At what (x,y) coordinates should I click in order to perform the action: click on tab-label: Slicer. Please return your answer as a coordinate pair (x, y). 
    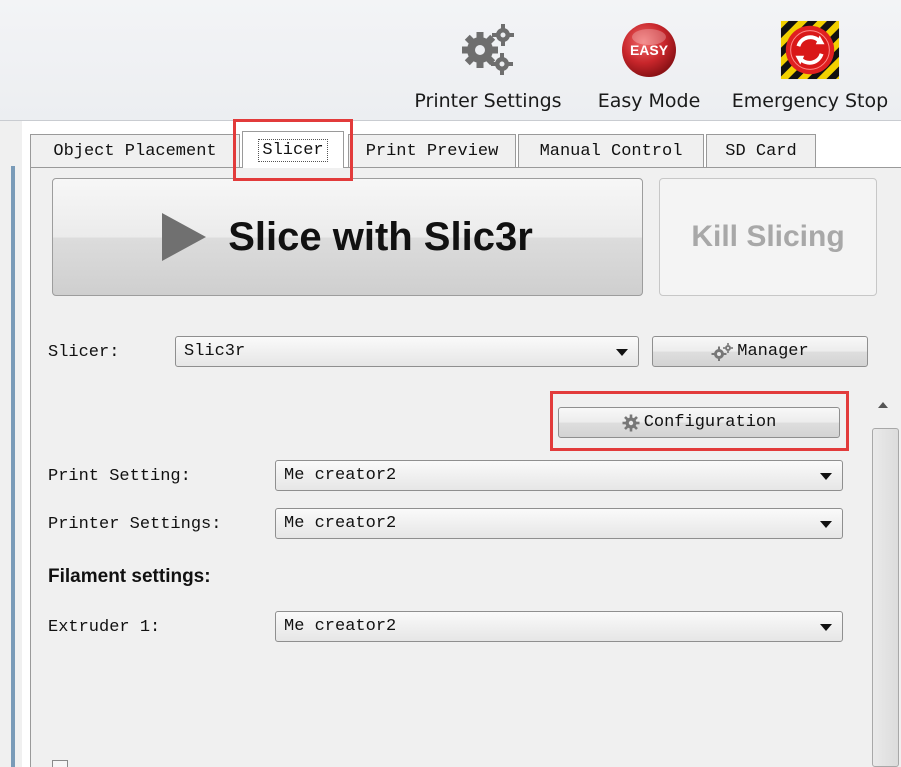
    Looking at the image, I should click on (293, 150).